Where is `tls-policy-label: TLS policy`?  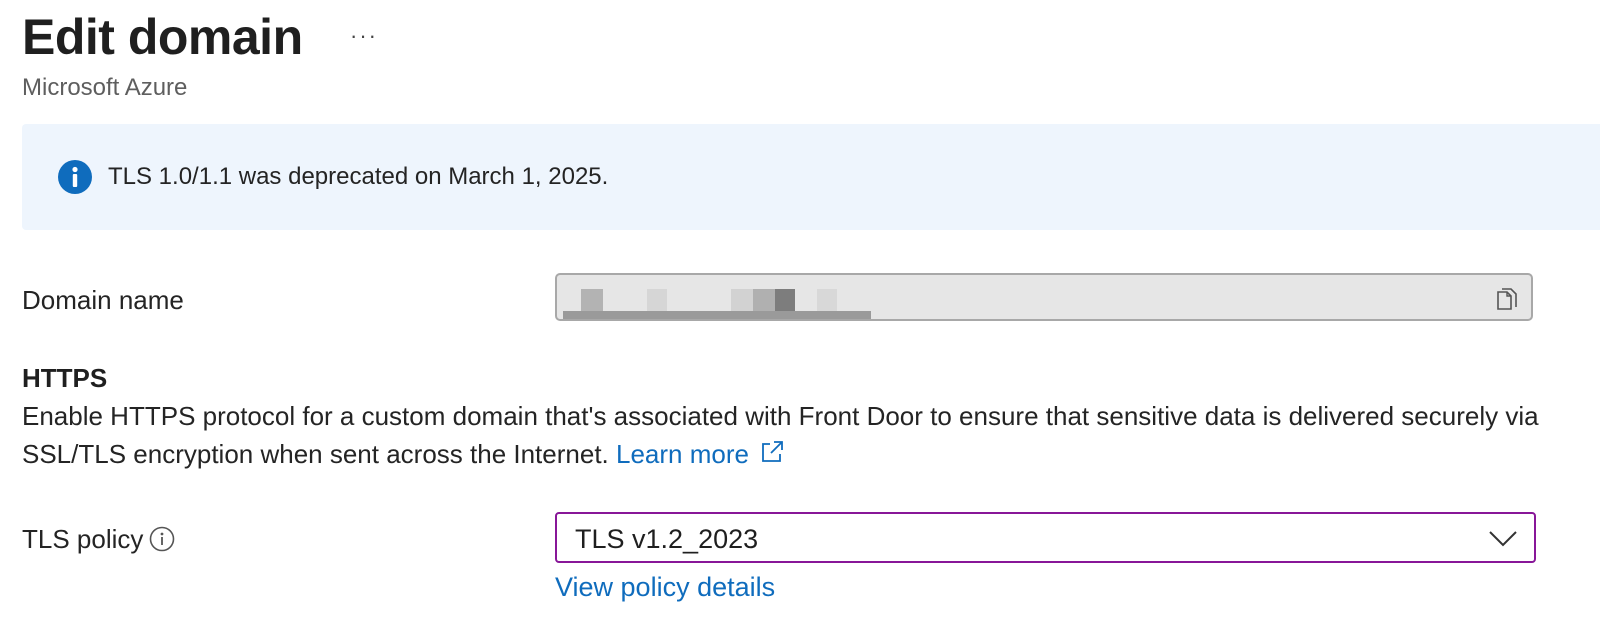 tls-policy-label: TLS policy is located at coordinates (83, 539).